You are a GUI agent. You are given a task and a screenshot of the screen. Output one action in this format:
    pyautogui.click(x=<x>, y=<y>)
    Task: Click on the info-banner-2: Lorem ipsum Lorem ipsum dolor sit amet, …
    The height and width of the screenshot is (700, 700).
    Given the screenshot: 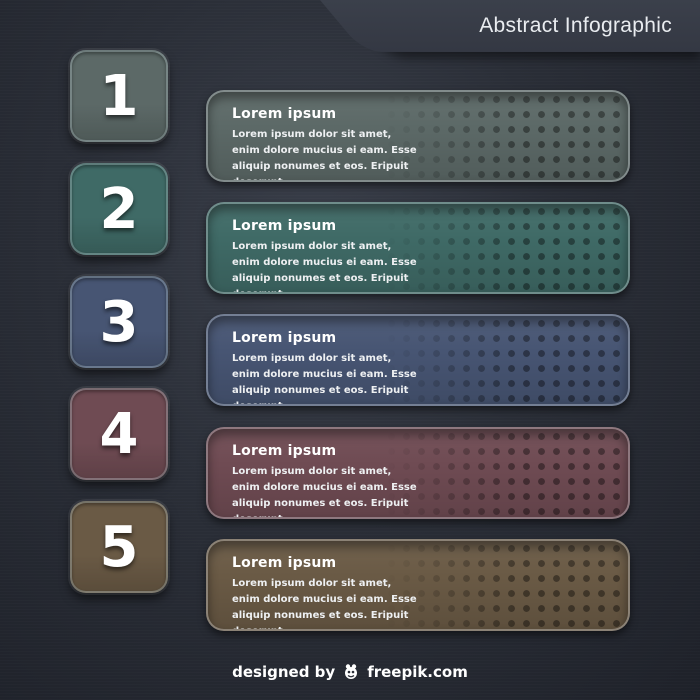 What is the action you would take?
    pyautogui.click(x=418, y=248)
    